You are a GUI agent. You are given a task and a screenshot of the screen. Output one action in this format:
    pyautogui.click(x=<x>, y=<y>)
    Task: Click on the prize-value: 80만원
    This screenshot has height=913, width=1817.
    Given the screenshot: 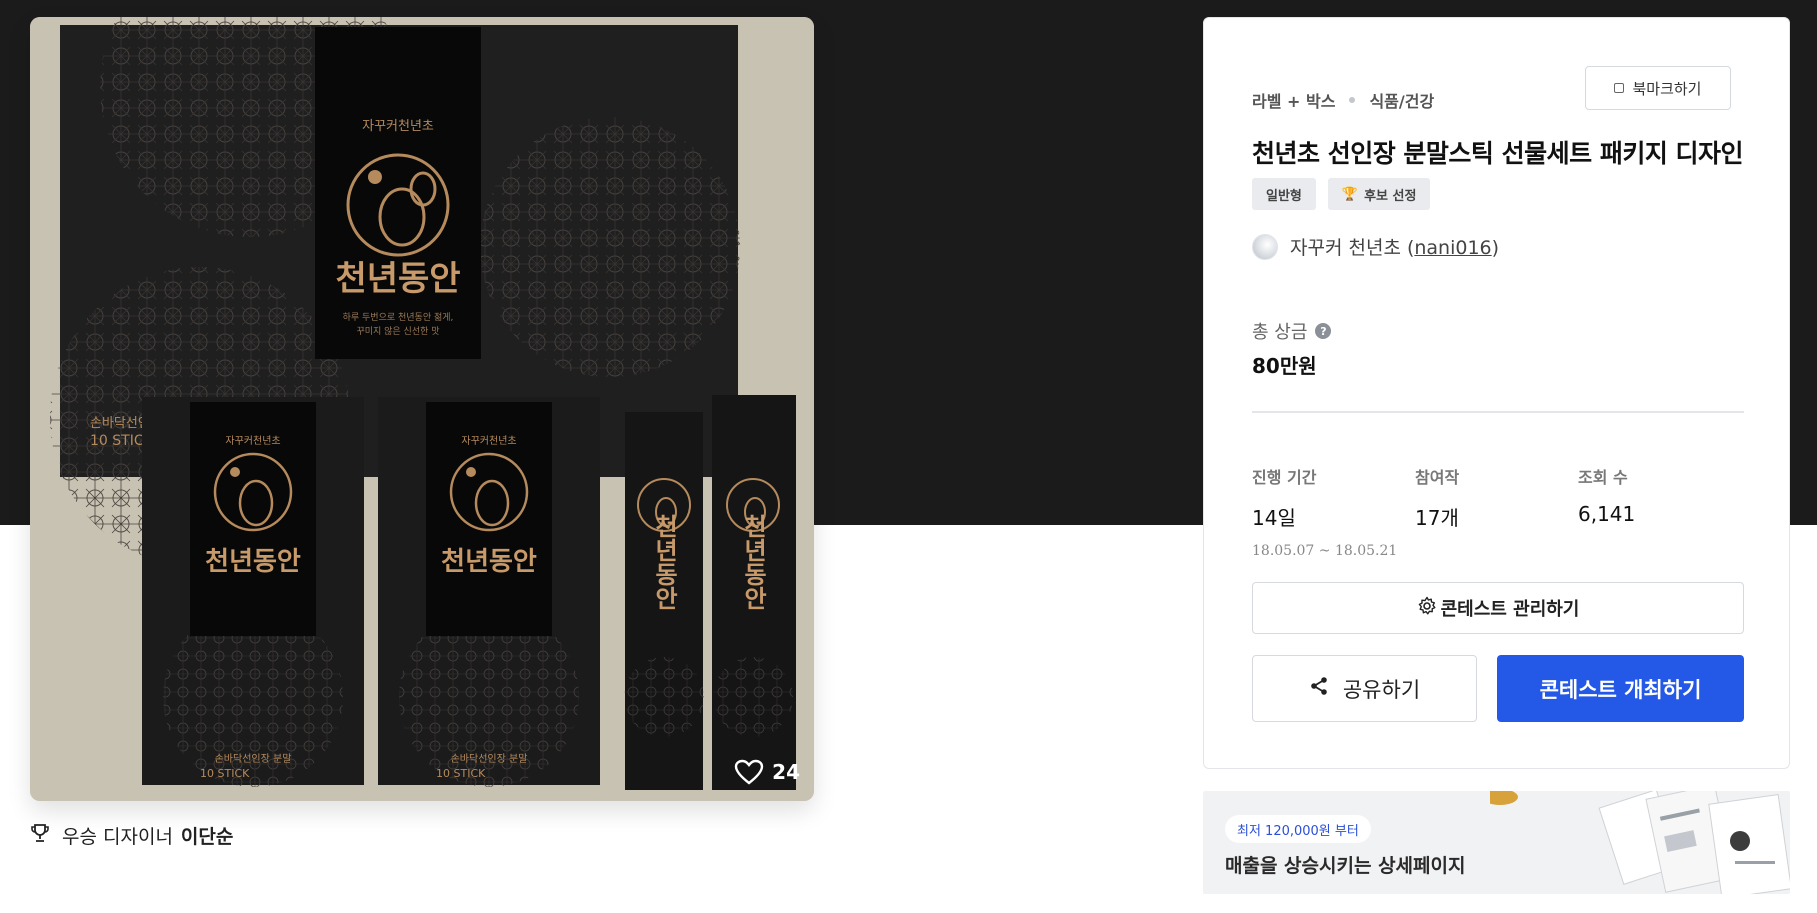 What is the action you would take?
    pyautogui.click(x=1284, y=366)
    